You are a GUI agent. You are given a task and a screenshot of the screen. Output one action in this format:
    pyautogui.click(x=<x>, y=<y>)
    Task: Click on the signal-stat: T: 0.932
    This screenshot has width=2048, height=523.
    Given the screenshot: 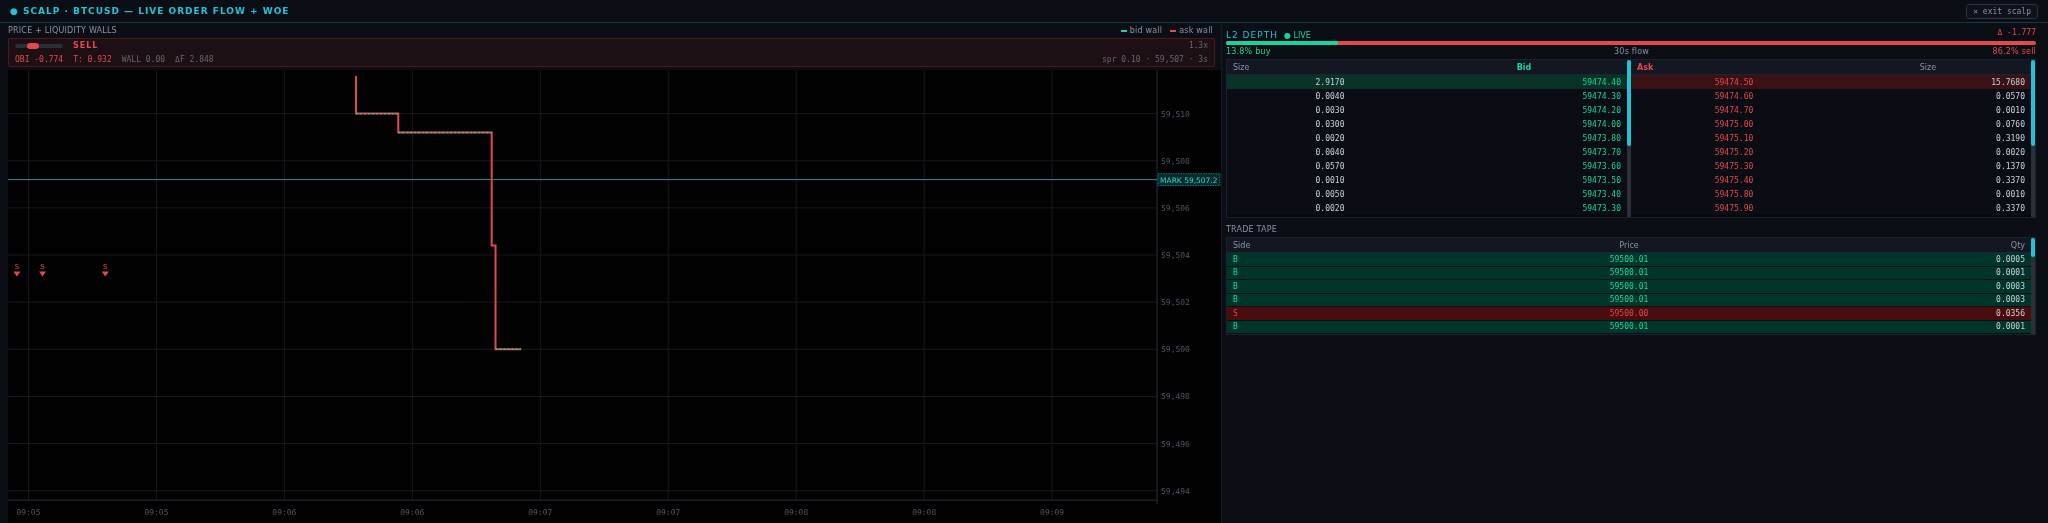 What is the action you would take?
    pyautogui.click(x=92, y=59)
    